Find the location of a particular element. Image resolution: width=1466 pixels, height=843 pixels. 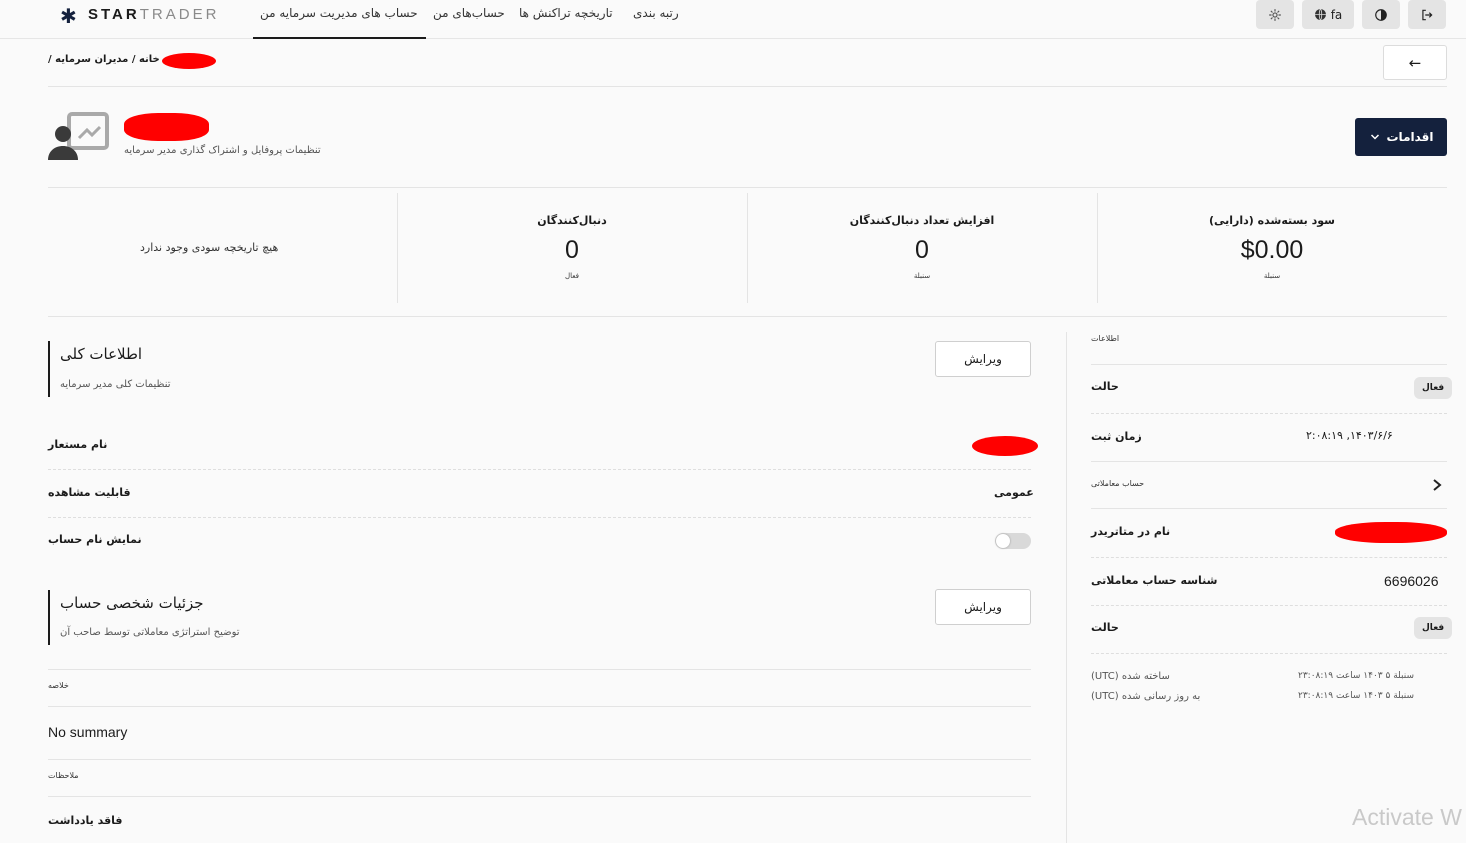

activate-windows-watermark: Activate W is located at coordinates (1407, 817).